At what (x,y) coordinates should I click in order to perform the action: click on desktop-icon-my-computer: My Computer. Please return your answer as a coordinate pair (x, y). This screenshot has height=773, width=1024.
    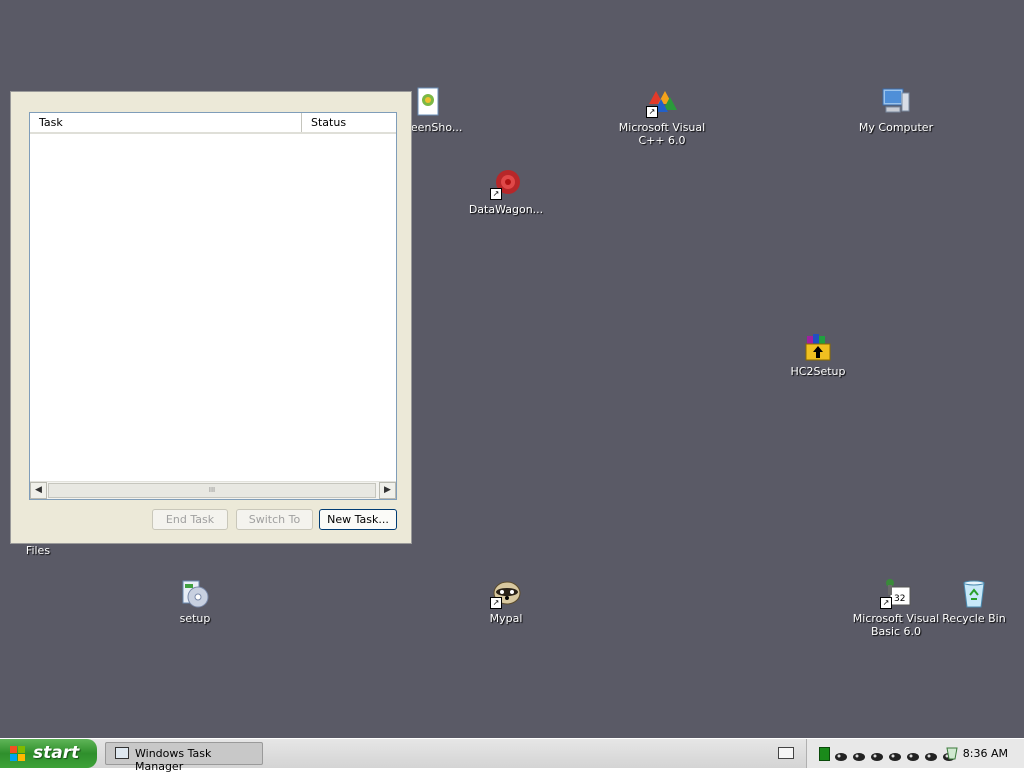
    Looking at the image, I should click on (896, 110).